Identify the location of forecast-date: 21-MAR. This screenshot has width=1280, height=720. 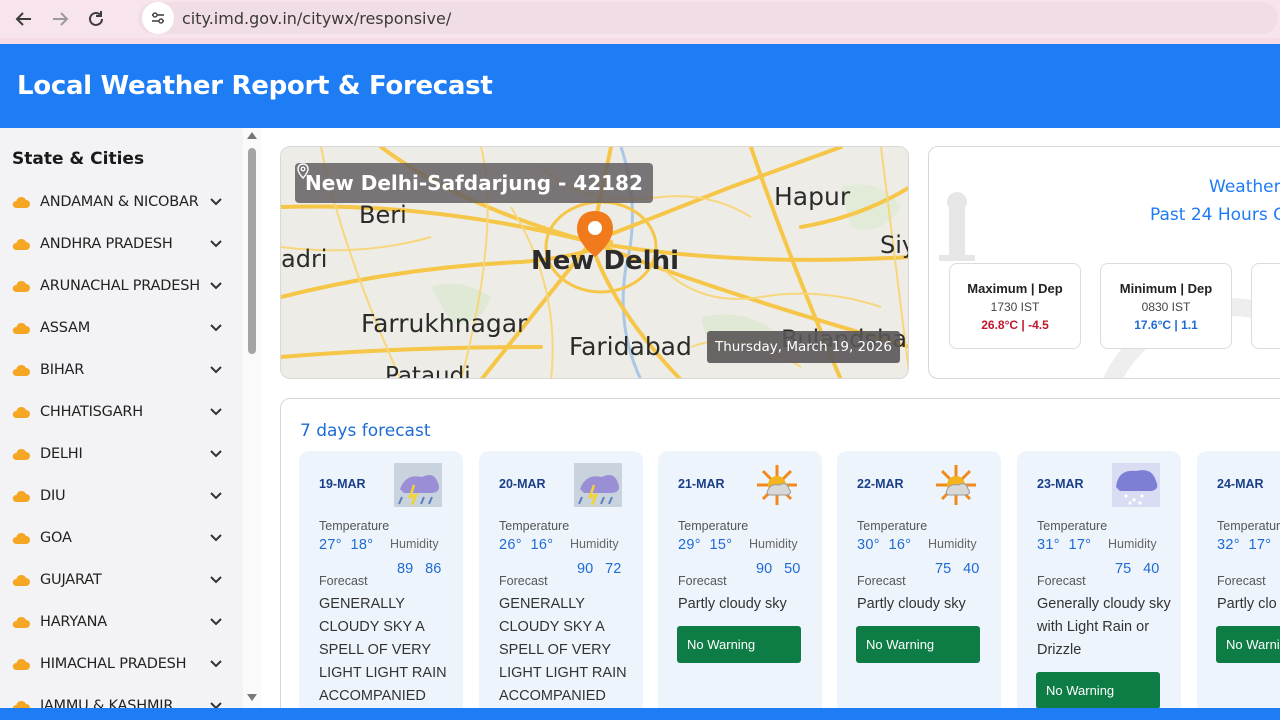
(701, 484).